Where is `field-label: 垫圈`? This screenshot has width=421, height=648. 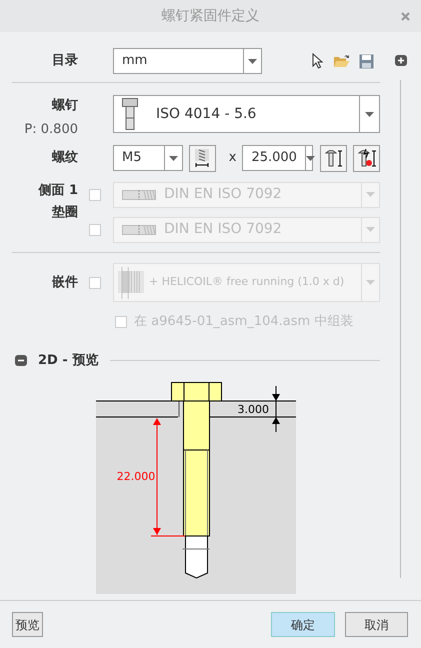 field-label: 垫圈 is located at coordinates (65, 213).